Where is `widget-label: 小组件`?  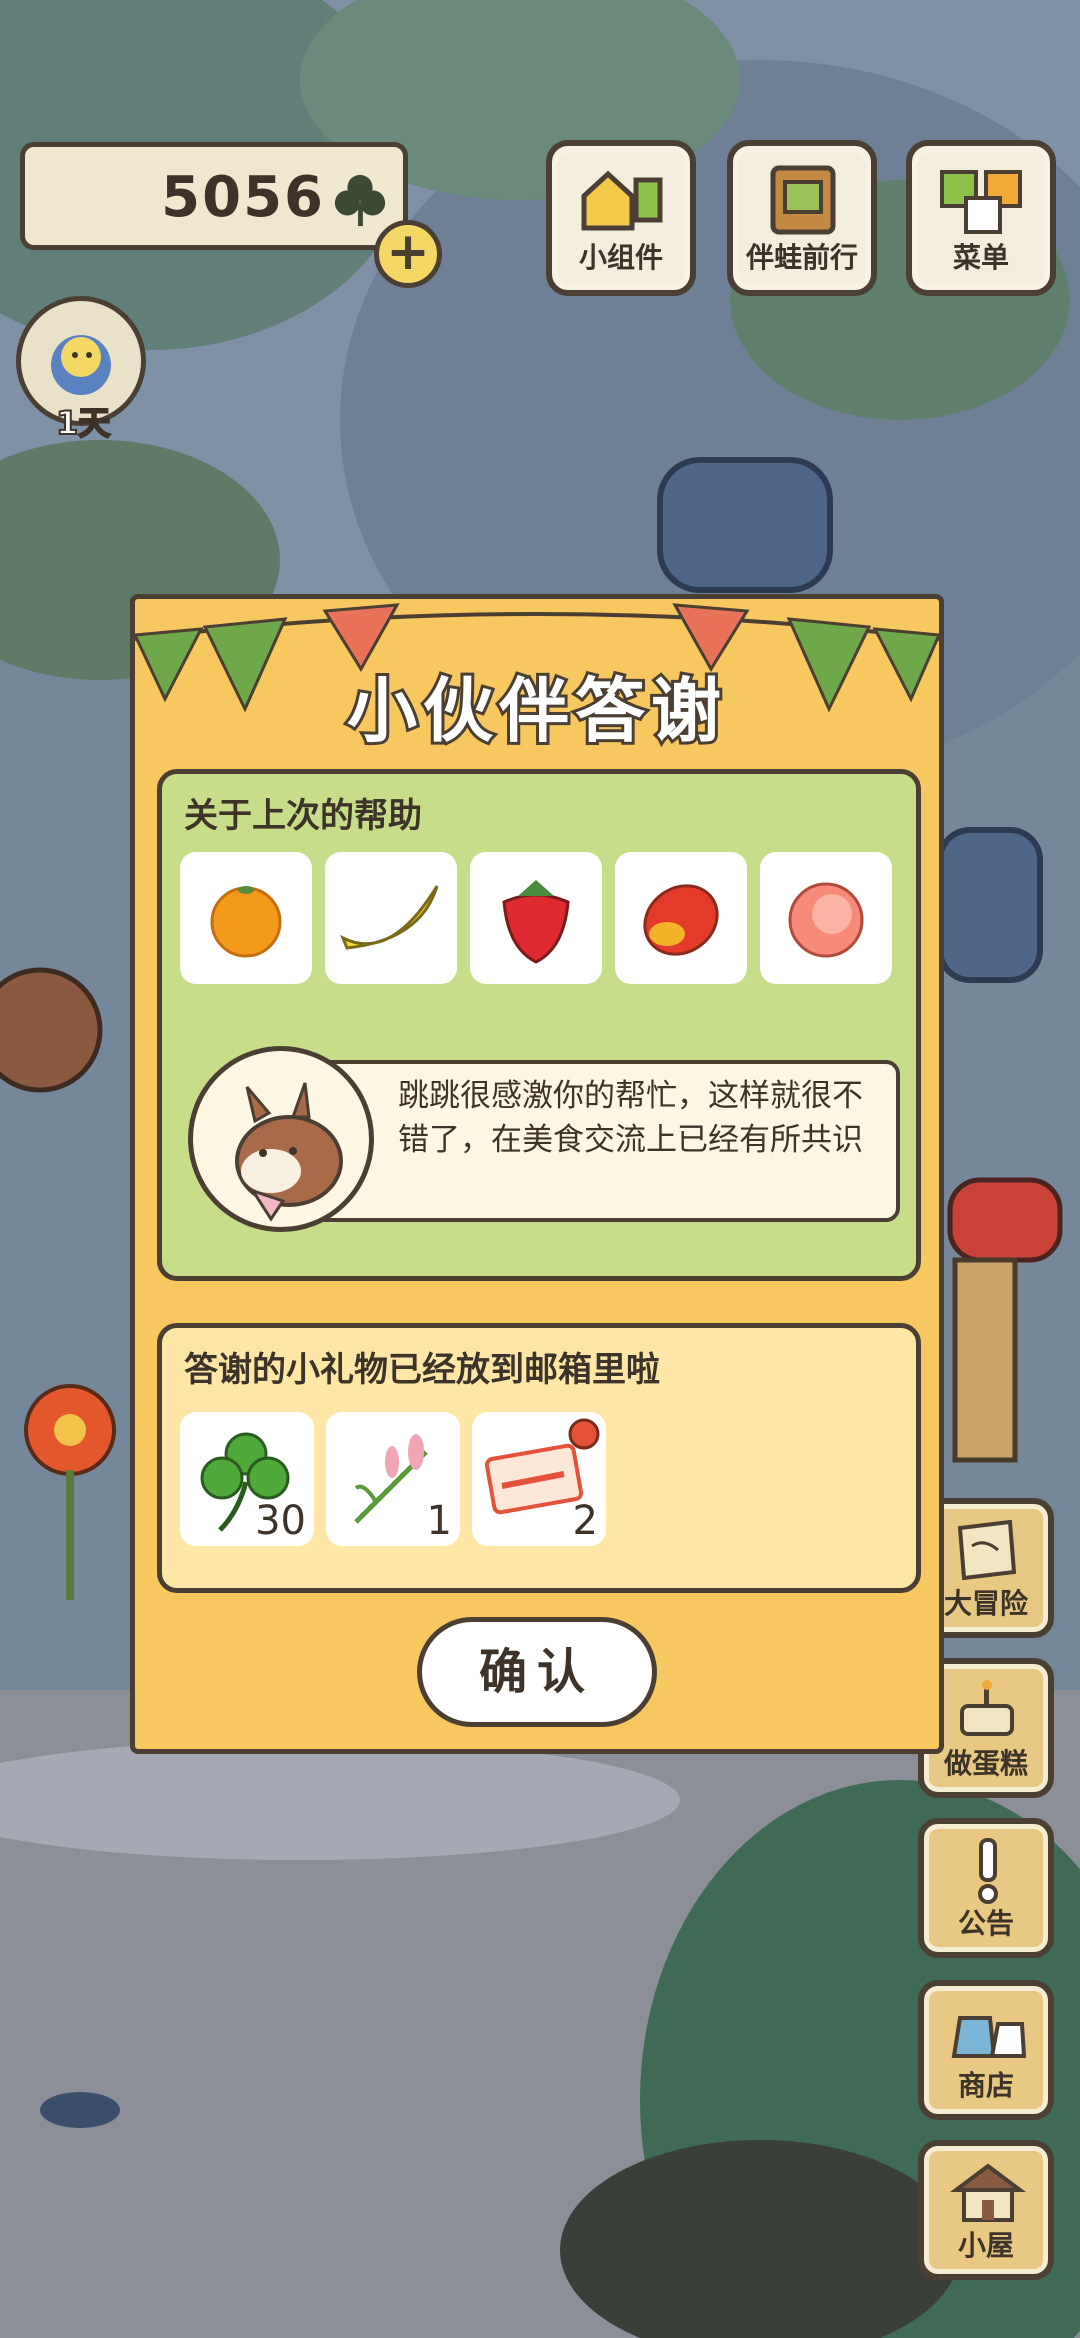
widget-label: 小组件 is located at coordinates (620, 257).